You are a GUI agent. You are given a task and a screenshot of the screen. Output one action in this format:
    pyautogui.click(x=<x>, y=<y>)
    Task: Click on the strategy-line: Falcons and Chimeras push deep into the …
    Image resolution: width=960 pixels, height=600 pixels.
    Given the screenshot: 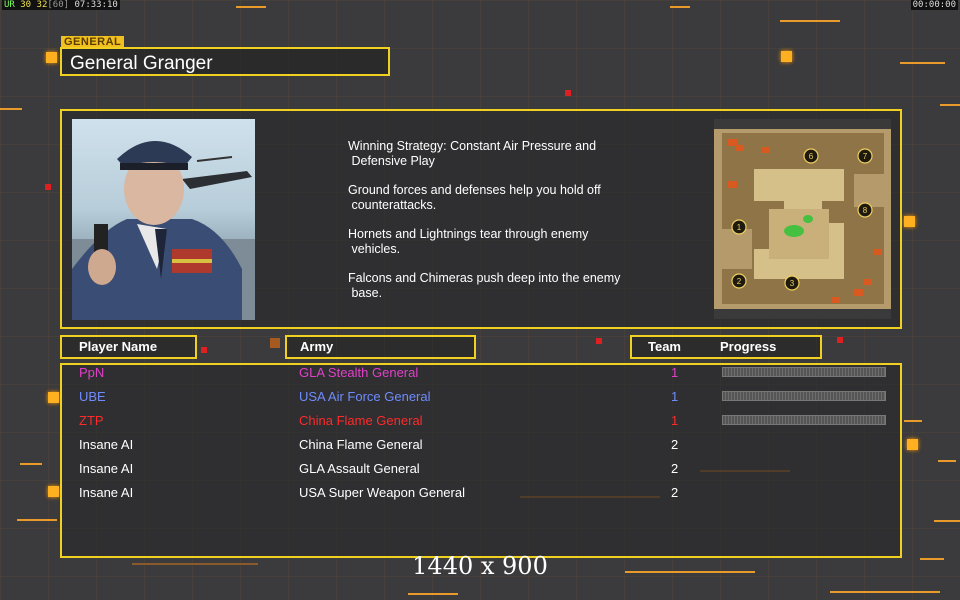 What is the action you would take?
    pyautogui.click(x=484, y=285)
    